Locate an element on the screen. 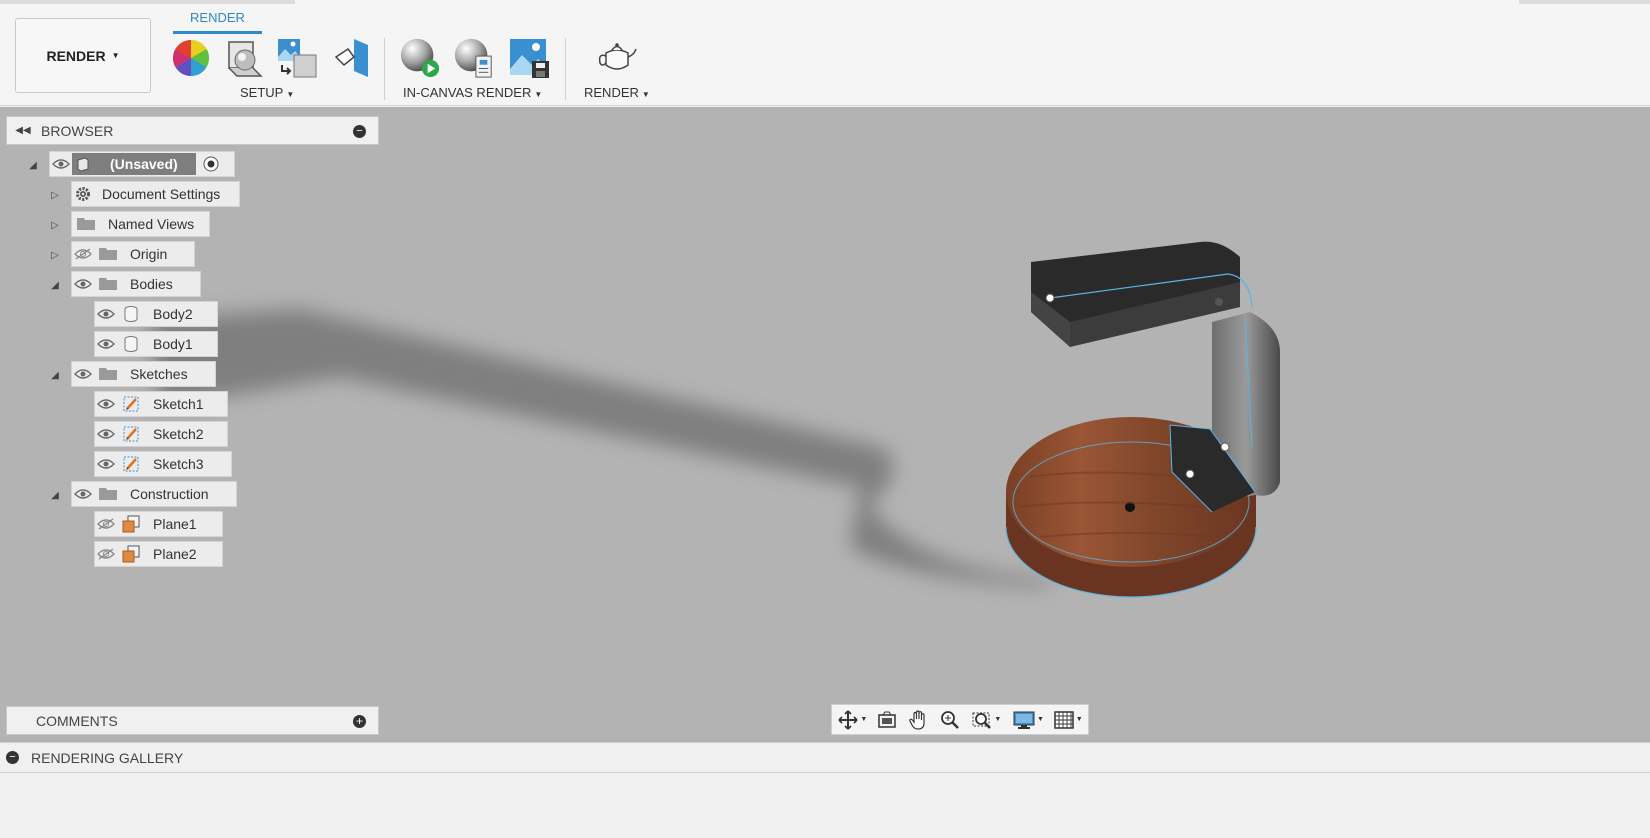  browser-item-body2: Body2 is located at coordinates (156, 314).